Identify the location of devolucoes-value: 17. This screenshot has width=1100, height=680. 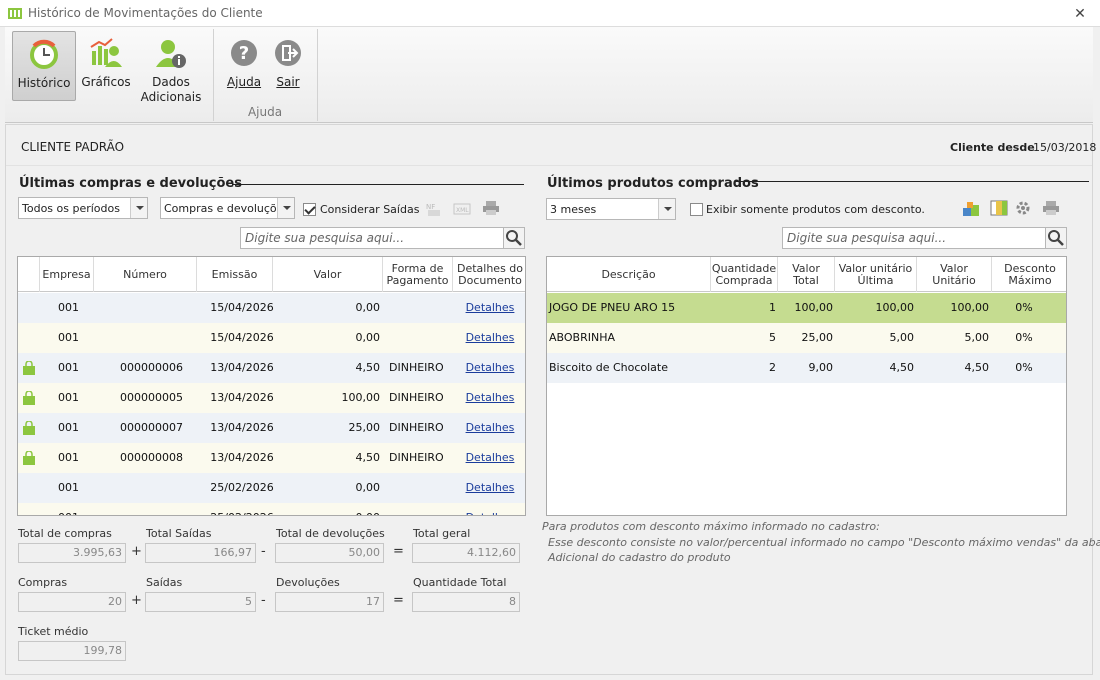
(329, 602).